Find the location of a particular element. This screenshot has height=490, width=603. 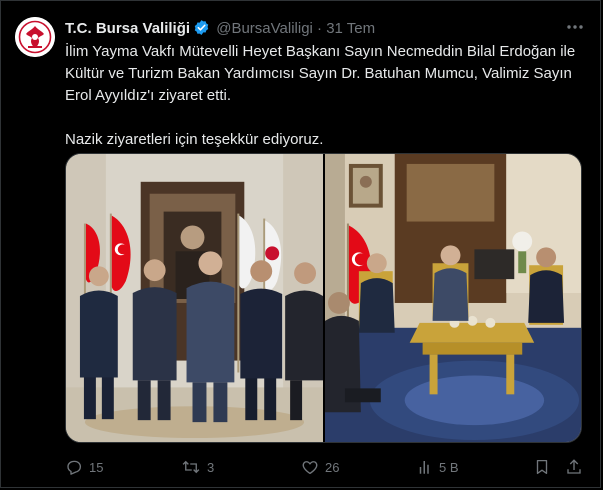

reply-count: 15 is located at coordinates (96, 467).